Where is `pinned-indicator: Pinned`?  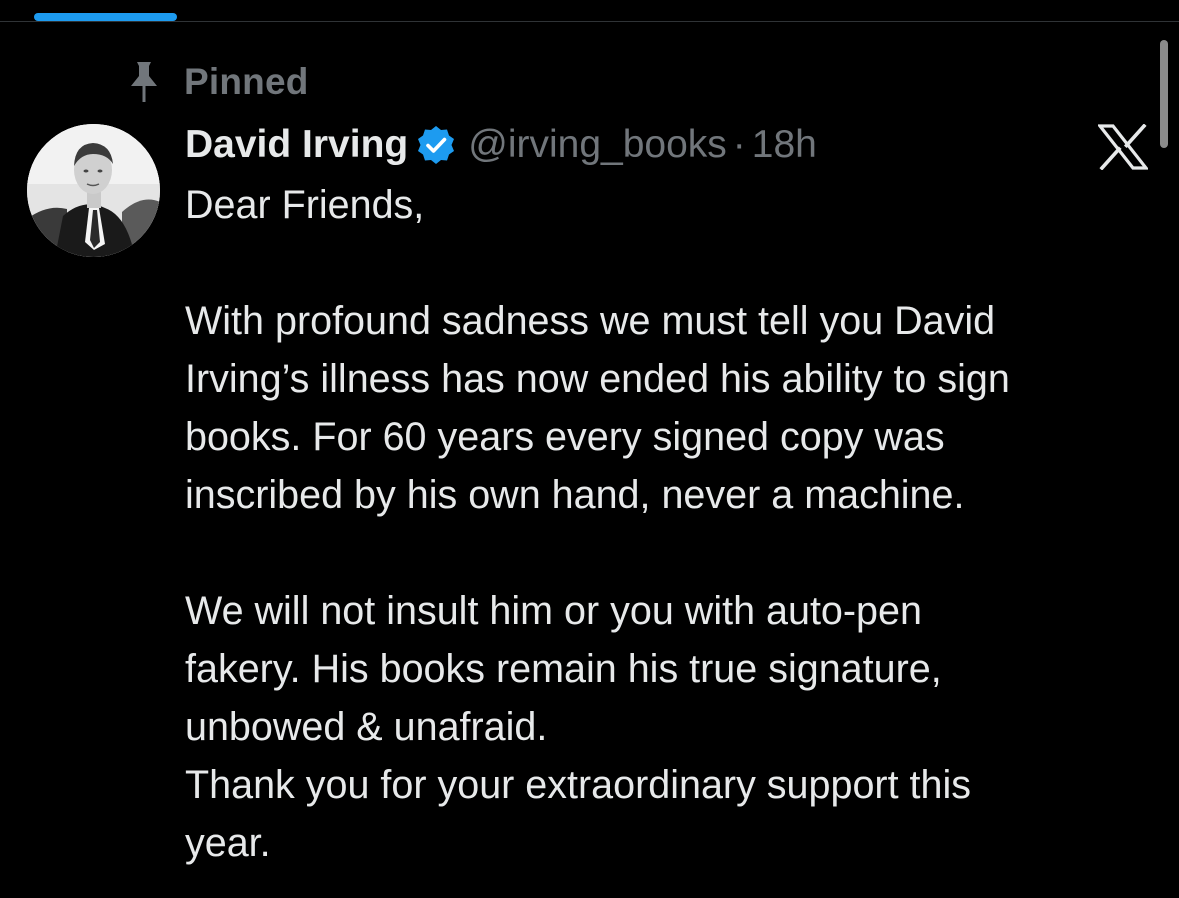 pinned-indicator: Pinned is located at coordinates (217, 82).